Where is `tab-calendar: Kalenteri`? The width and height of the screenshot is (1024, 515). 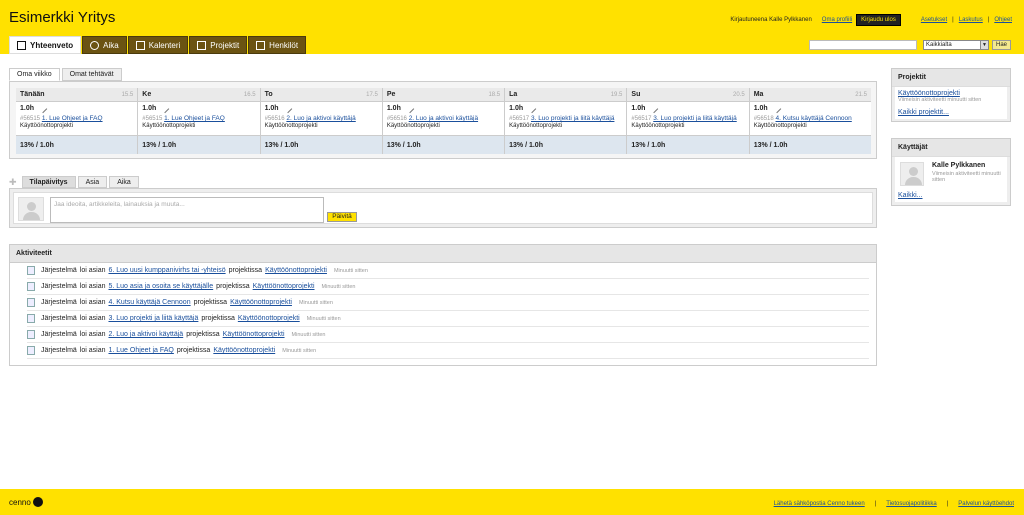
tab-calendar: Kalenteri is located at coordinates (158, 45).